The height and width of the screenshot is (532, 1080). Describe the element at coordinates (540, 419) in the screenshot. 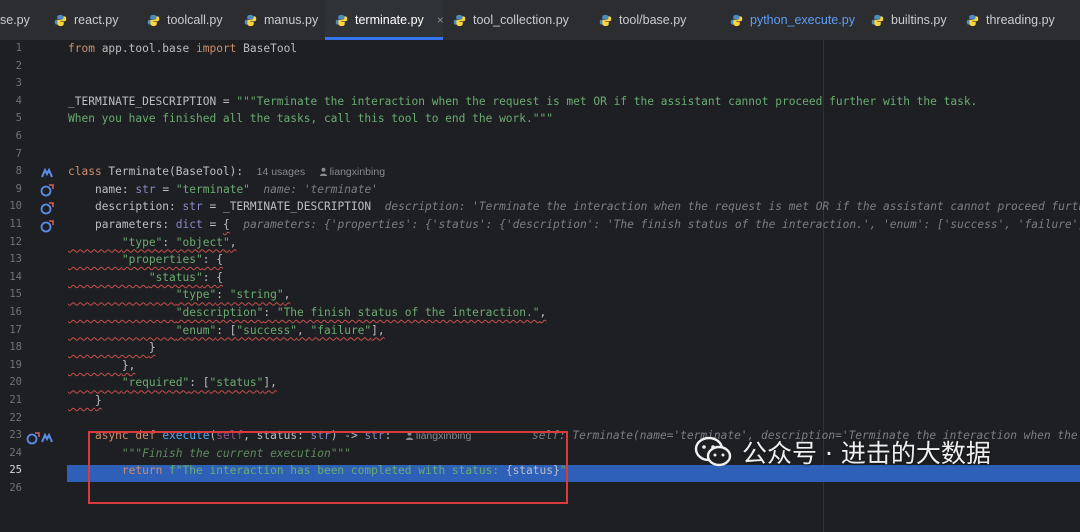

I see `code-line: 22` at that location.